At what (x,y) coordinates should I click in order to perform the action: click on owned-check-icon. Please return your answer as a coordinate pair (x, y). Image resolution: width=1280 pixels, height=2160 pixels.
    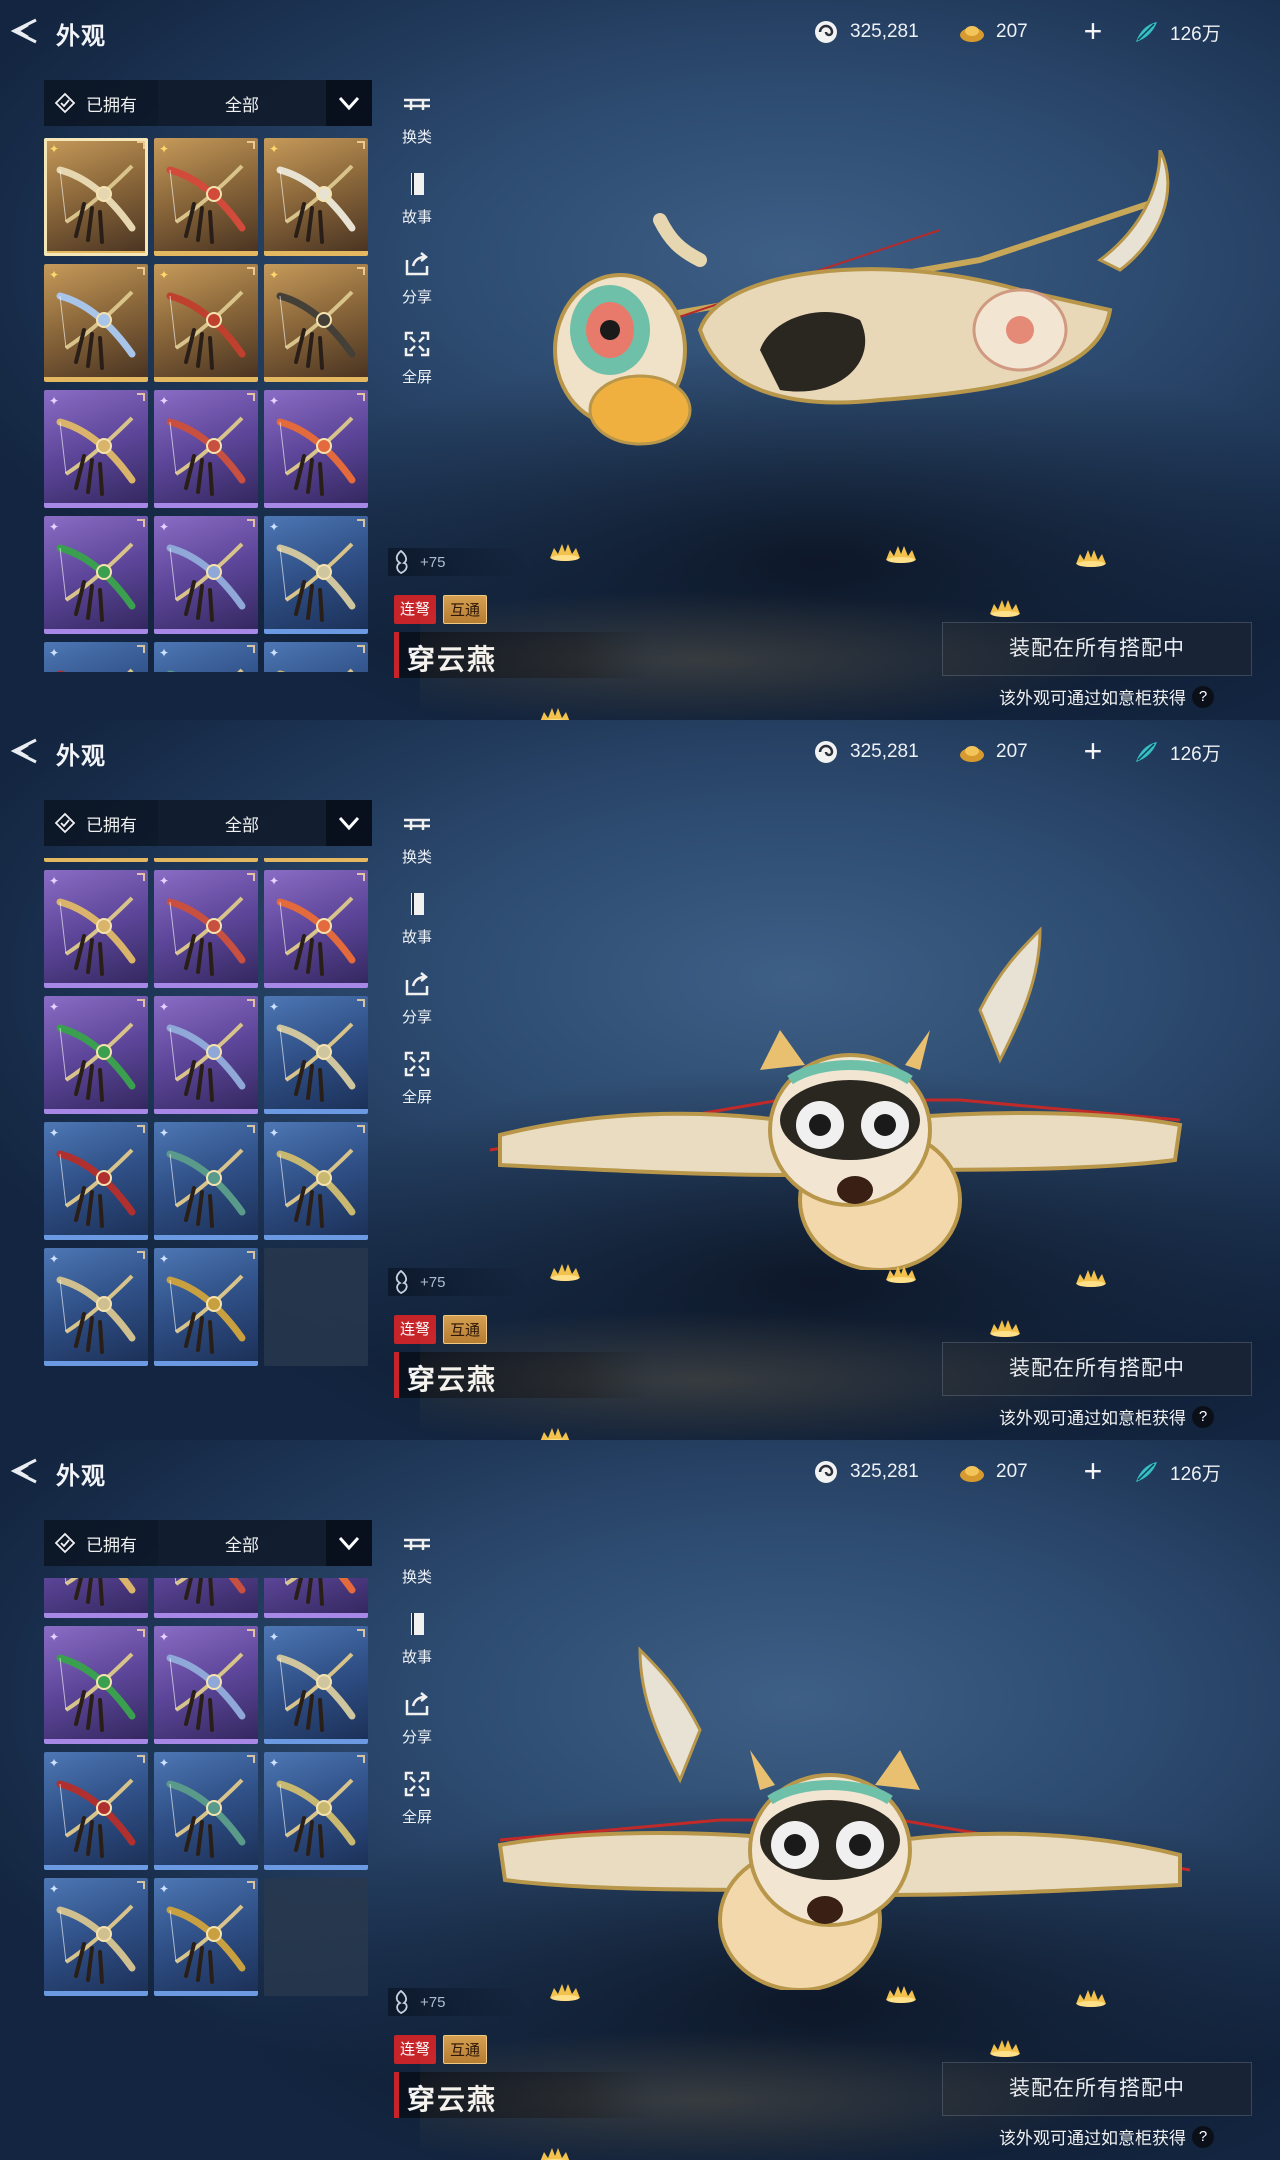
    Looking at the image, I should click on (65, 103).